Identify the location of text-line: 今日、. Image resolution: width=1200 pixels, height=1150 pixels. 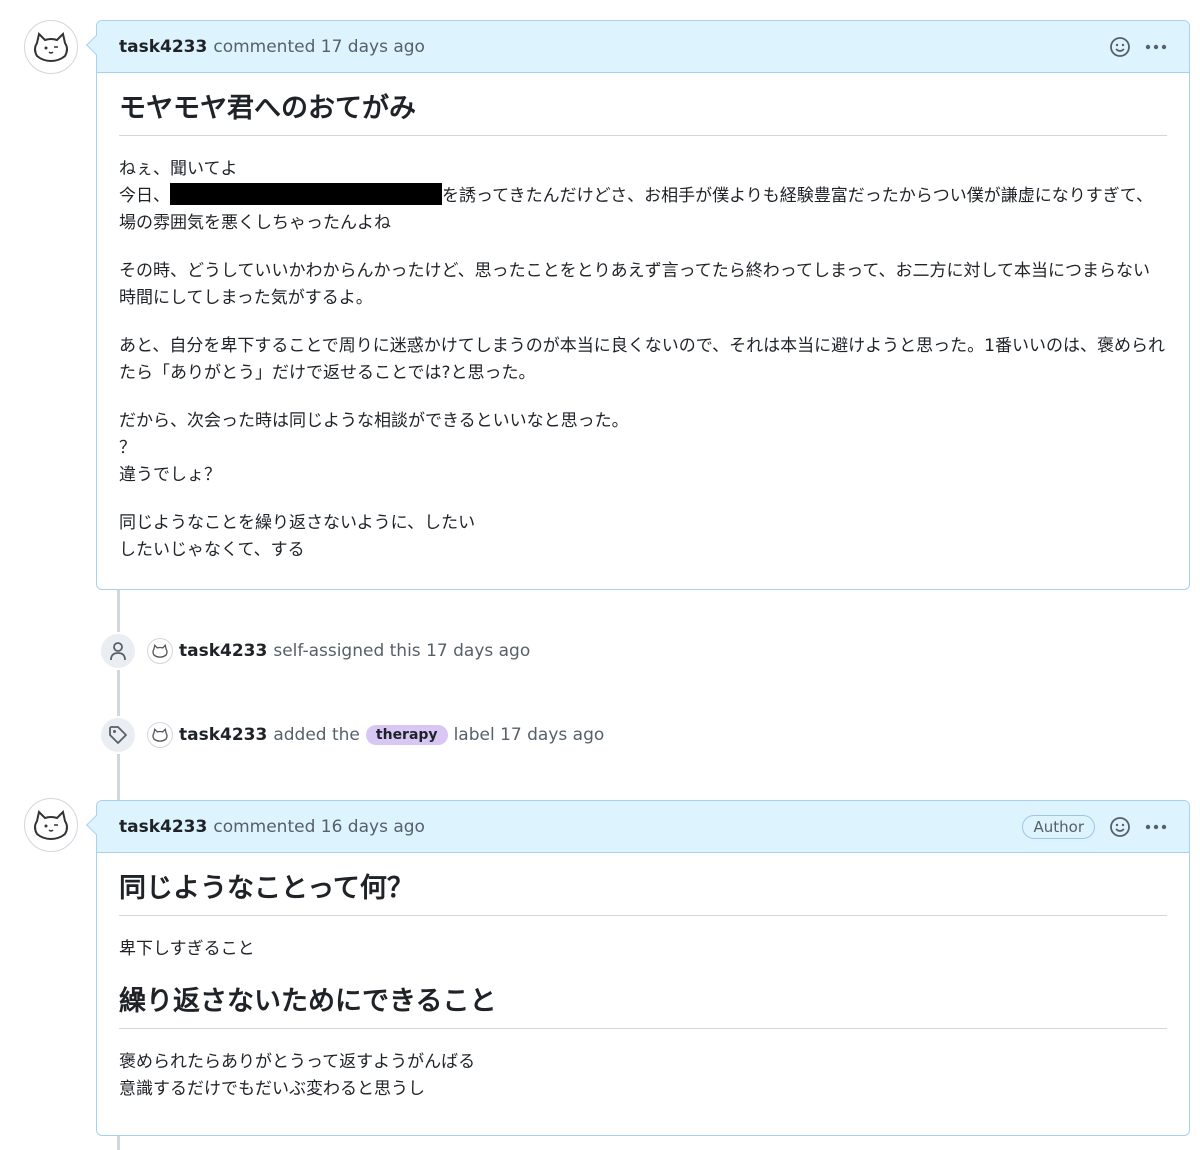
(144, 196).